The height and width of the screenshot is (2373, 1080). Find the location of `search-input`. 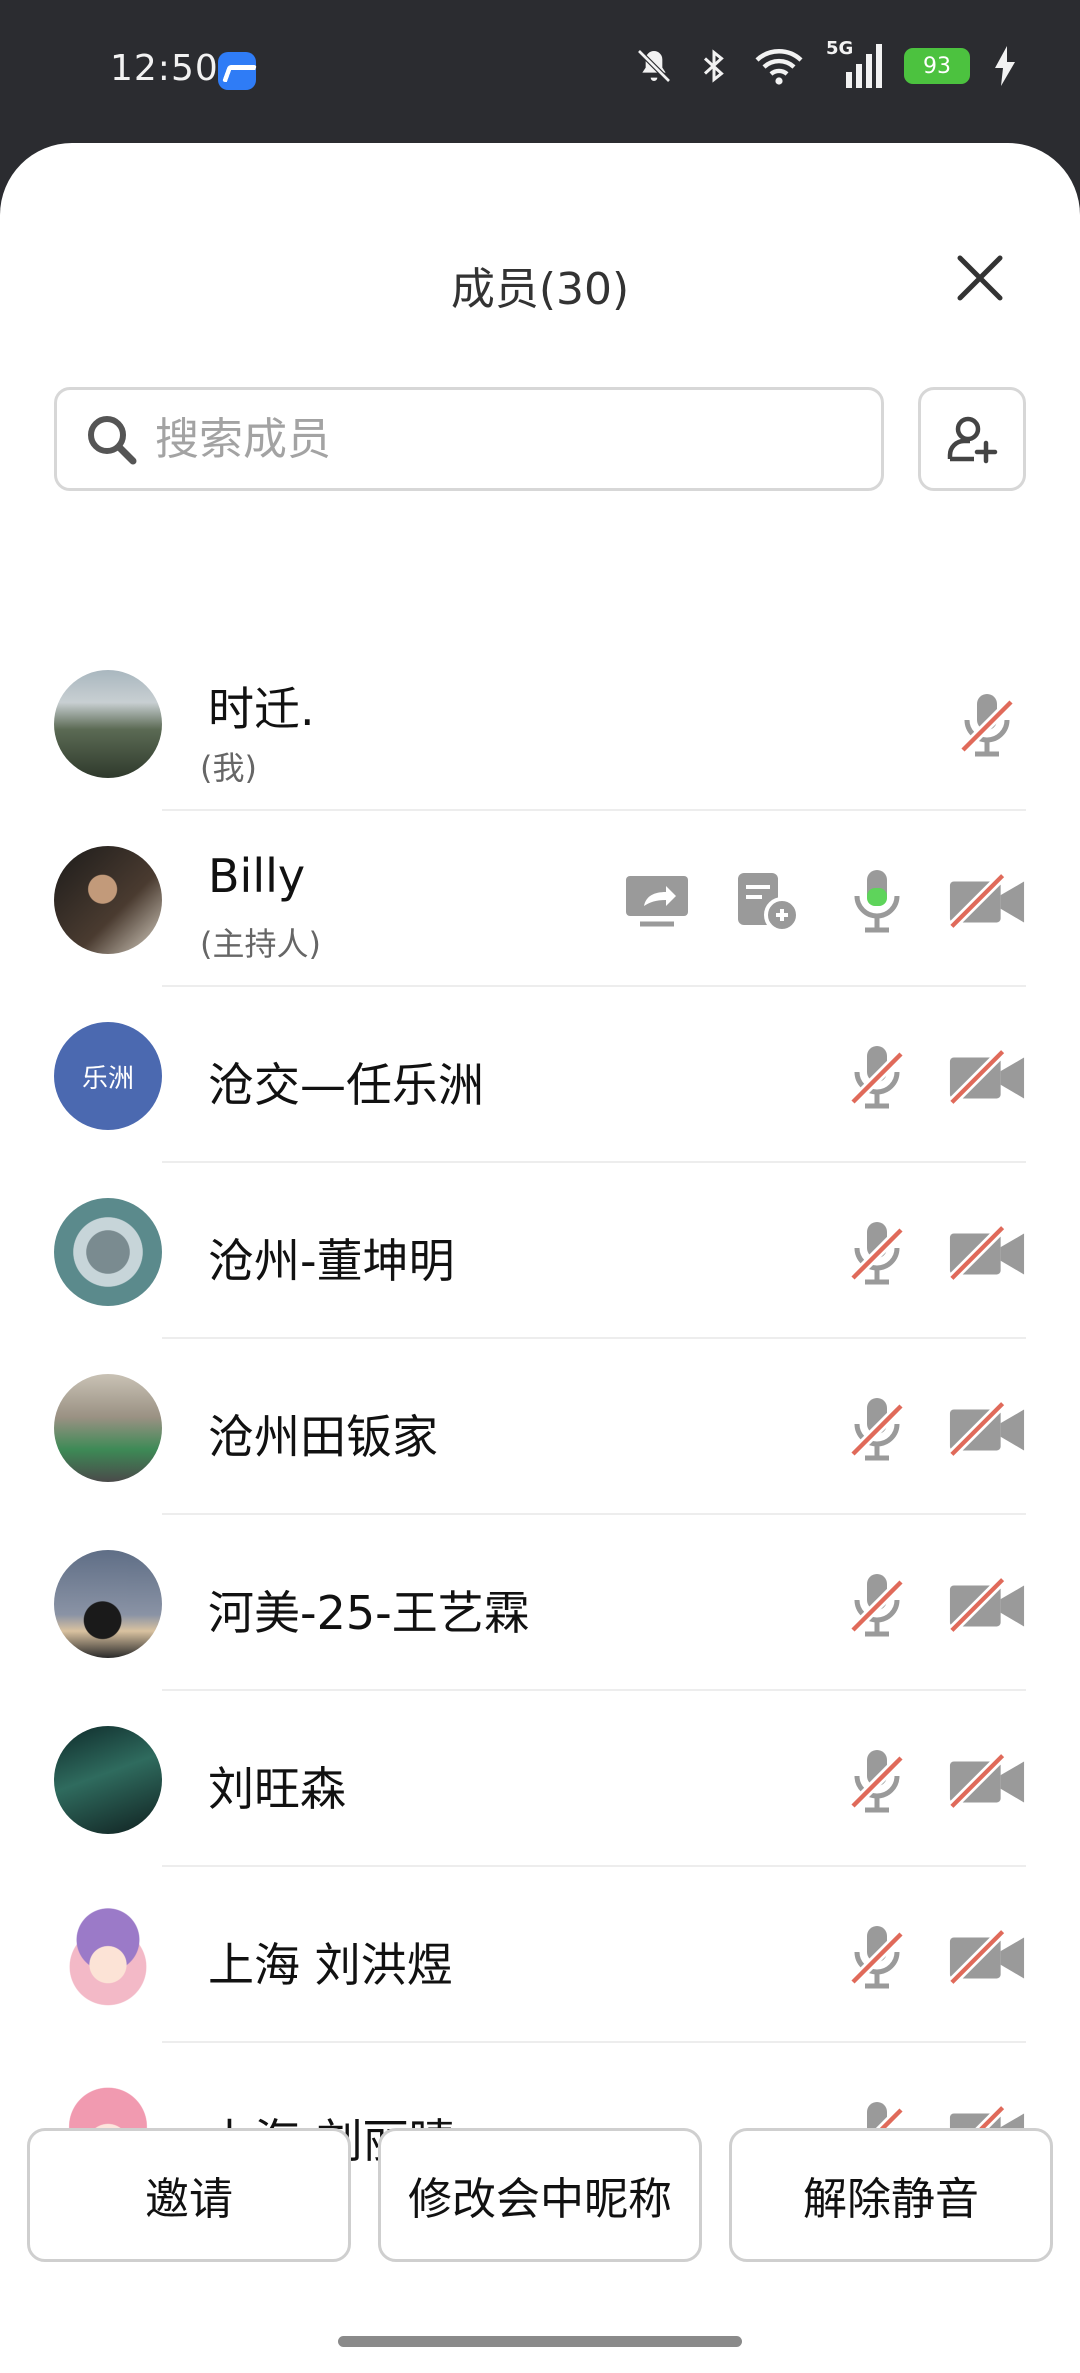

search-input is located at coordinates (475, 439).